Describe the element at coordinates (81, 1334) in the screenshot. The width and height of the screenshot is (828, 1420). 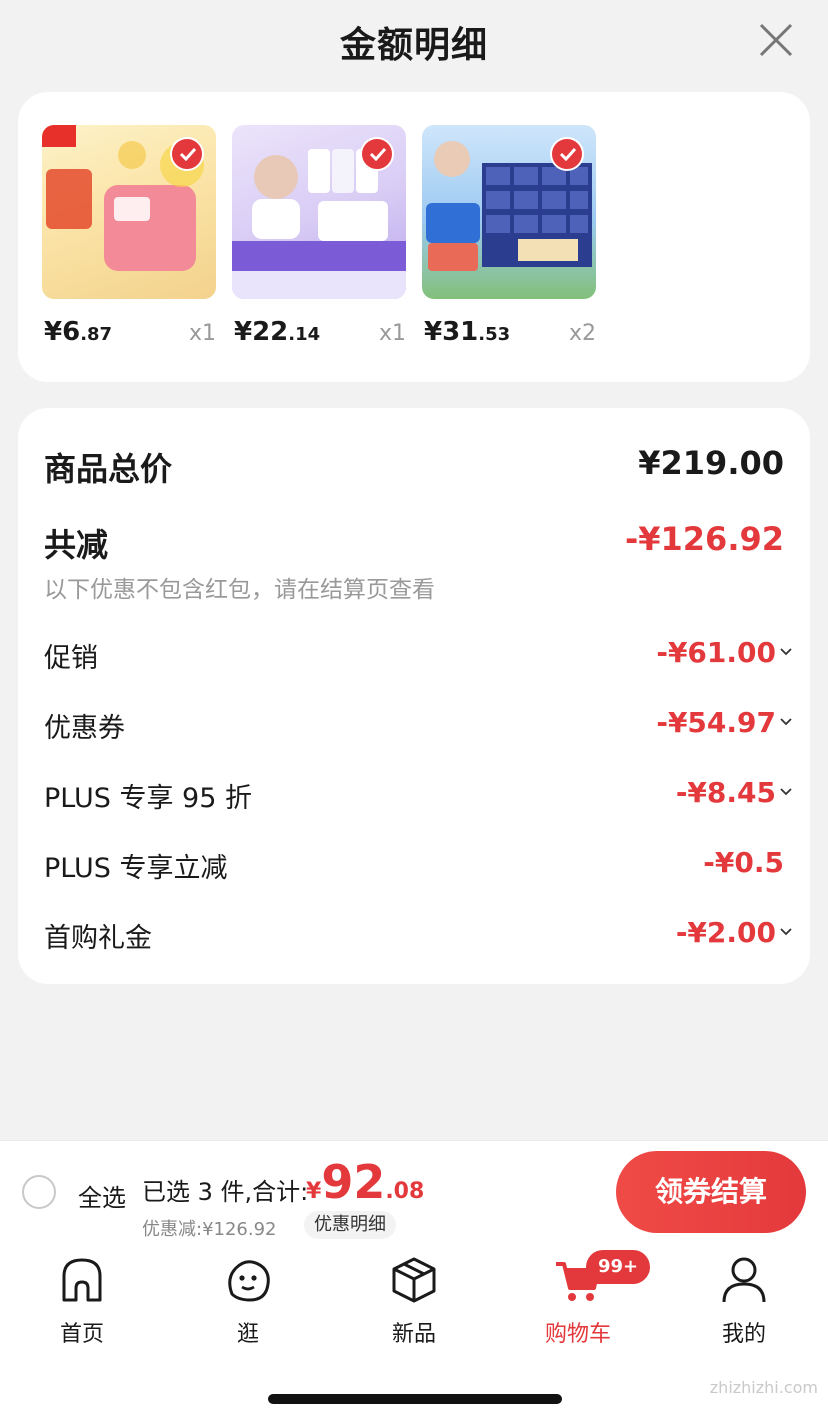
I see `tab-label: 首页` at that location.